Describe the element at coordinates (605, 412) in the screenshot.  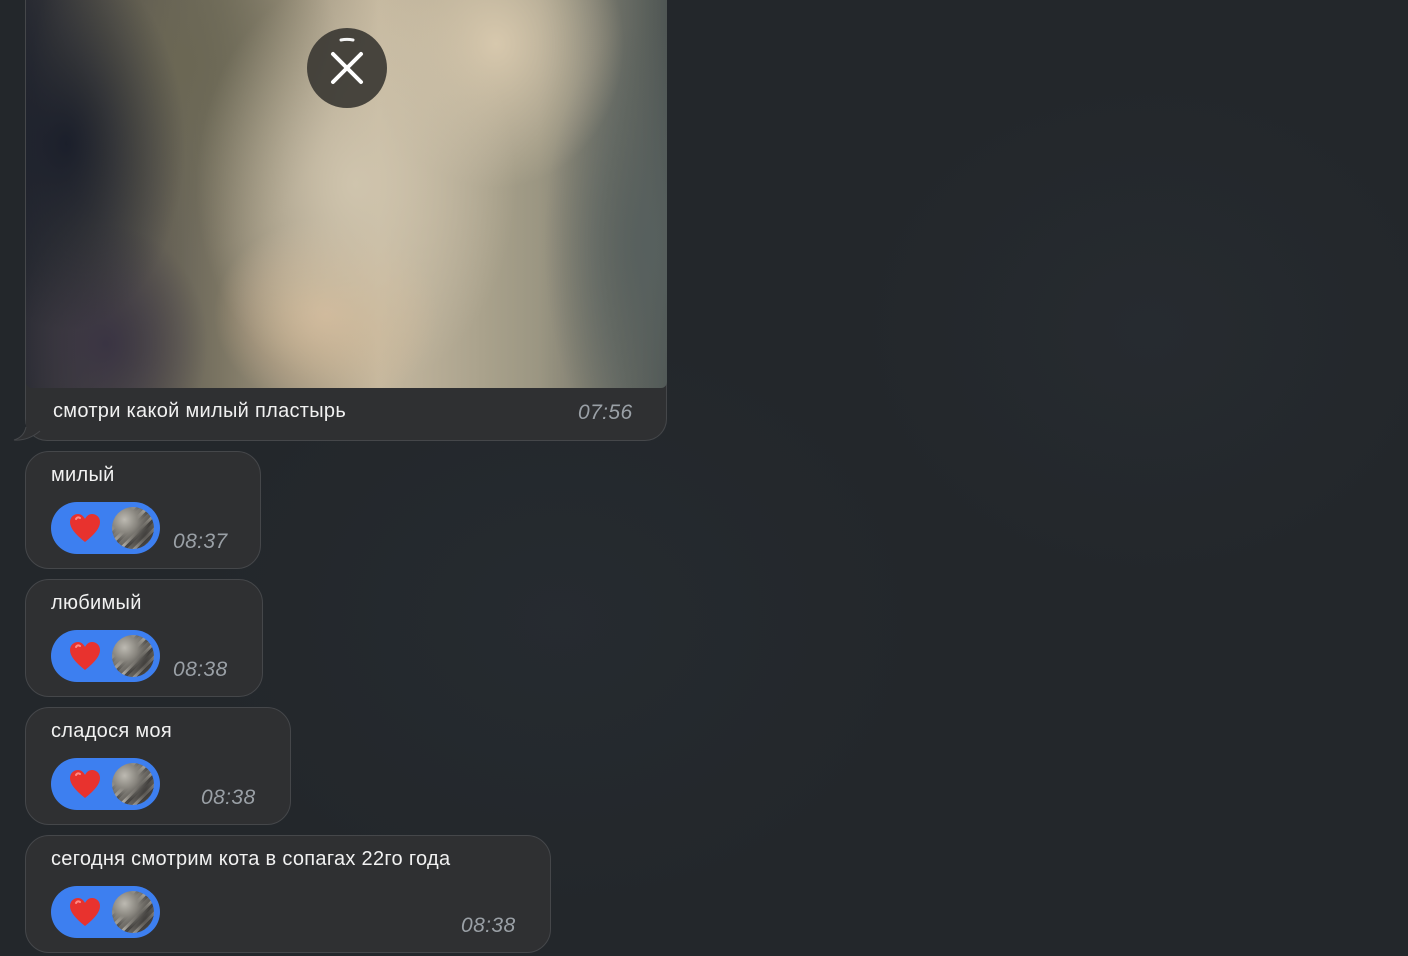
I see `message-timestamp: 07:56` at that location.